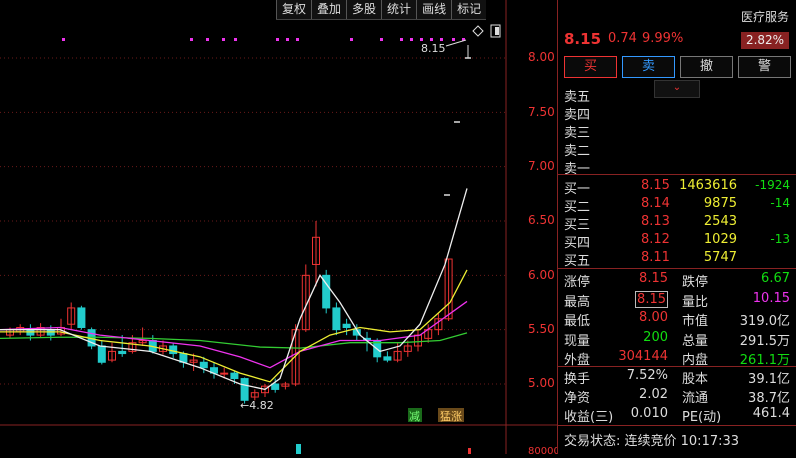 The width and height of the screenshot is (796, 458). Describe the element at coordinates (577, 133) in the screenshot. I see `ask-label: 卖三` at that location.